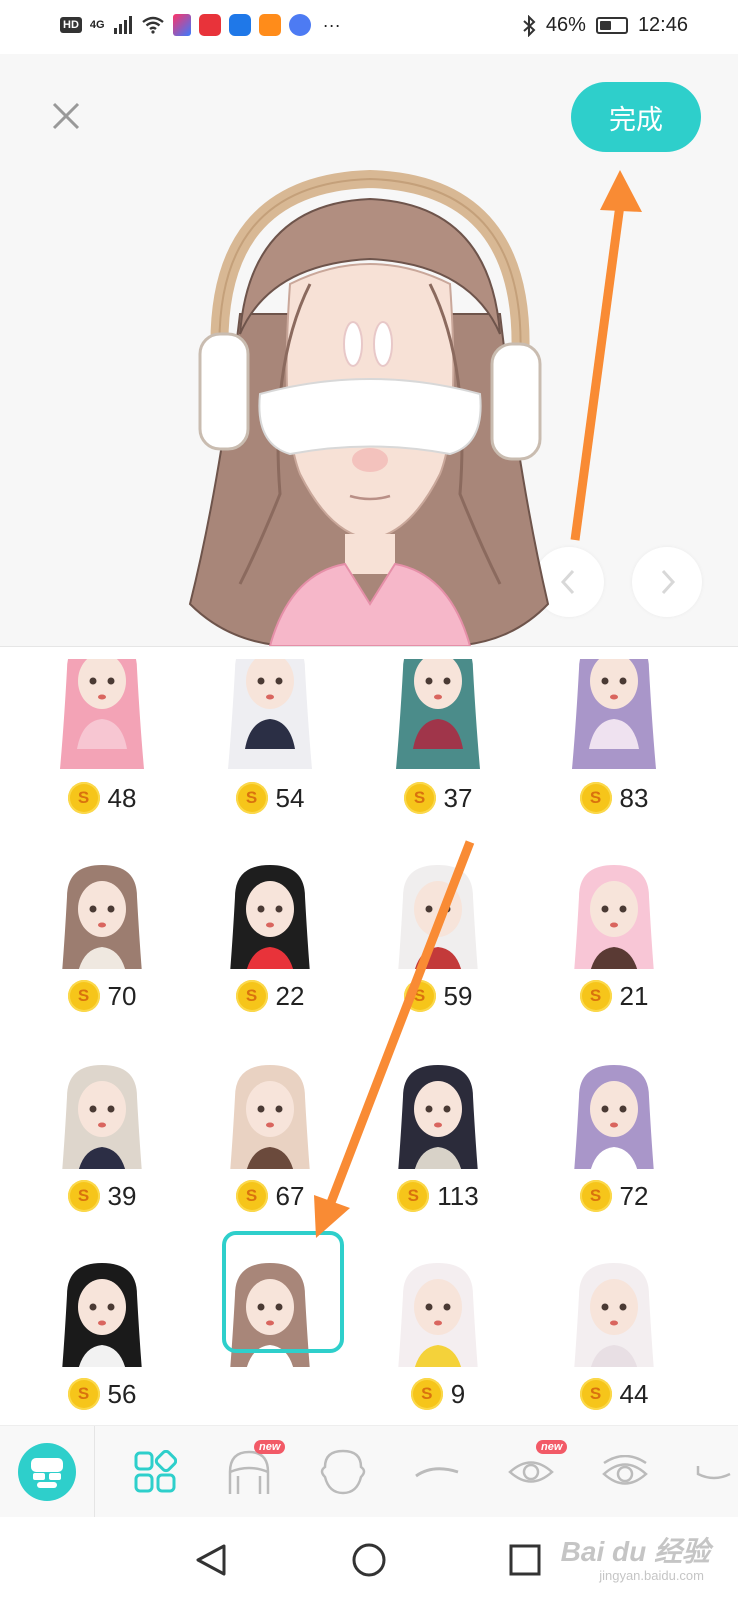 The height and width of the screenshot is (1600, 738). I want to click on price-value: 22, so click(290, 995).